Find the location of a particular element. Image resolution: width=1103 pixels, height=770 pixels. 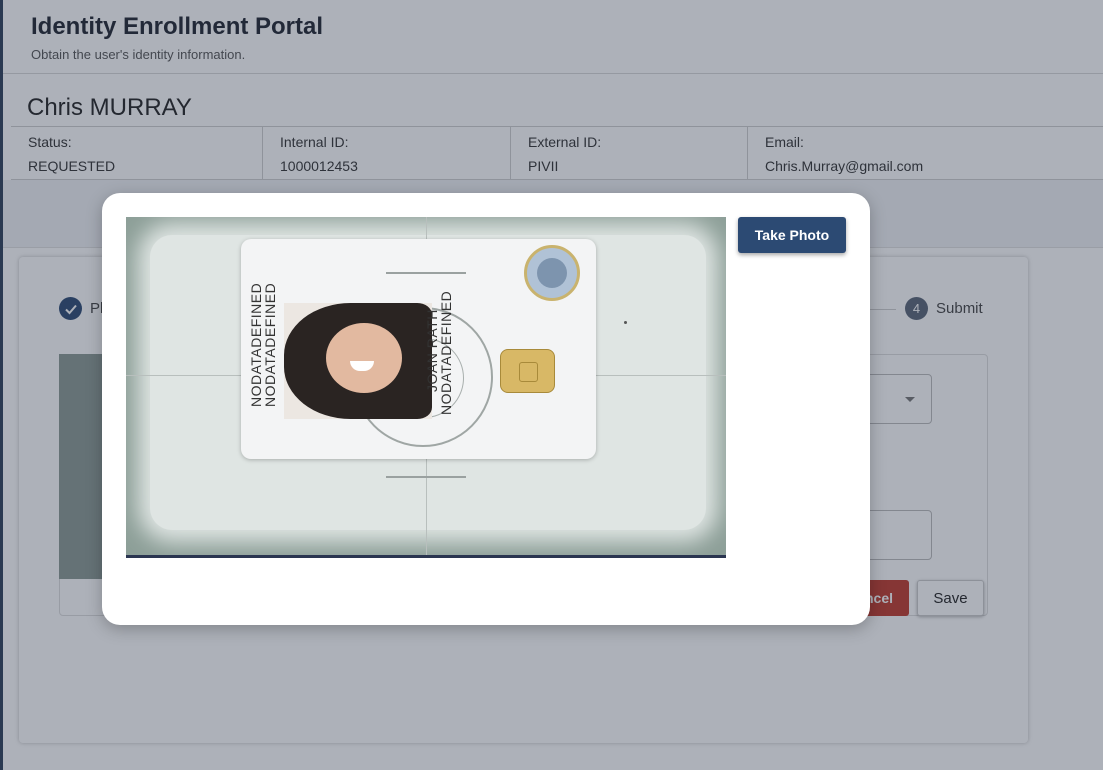

id-photo is located at coordinates (358, 361).